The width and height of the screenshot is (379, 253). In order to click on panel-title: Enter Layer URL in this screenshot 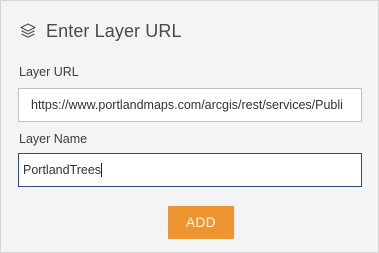, I will do `click(114, 30)`.